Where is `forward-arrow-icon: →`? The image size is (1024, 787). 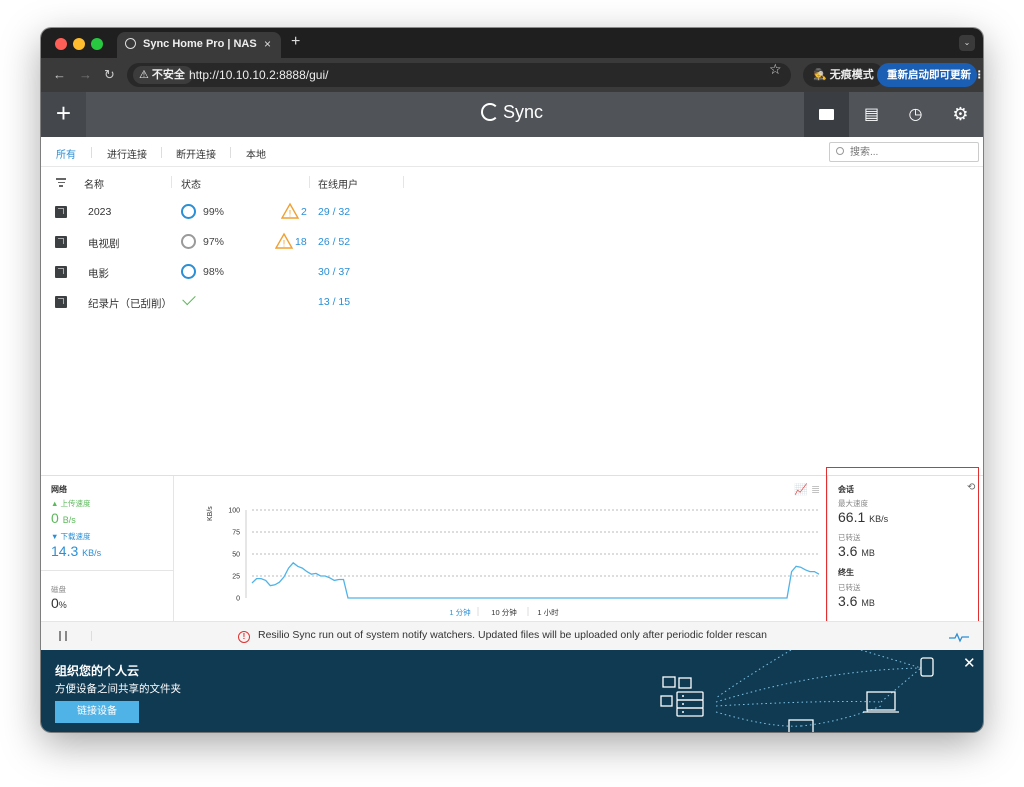 forward-arrow-icon: → is located at coordinates (85, 74).